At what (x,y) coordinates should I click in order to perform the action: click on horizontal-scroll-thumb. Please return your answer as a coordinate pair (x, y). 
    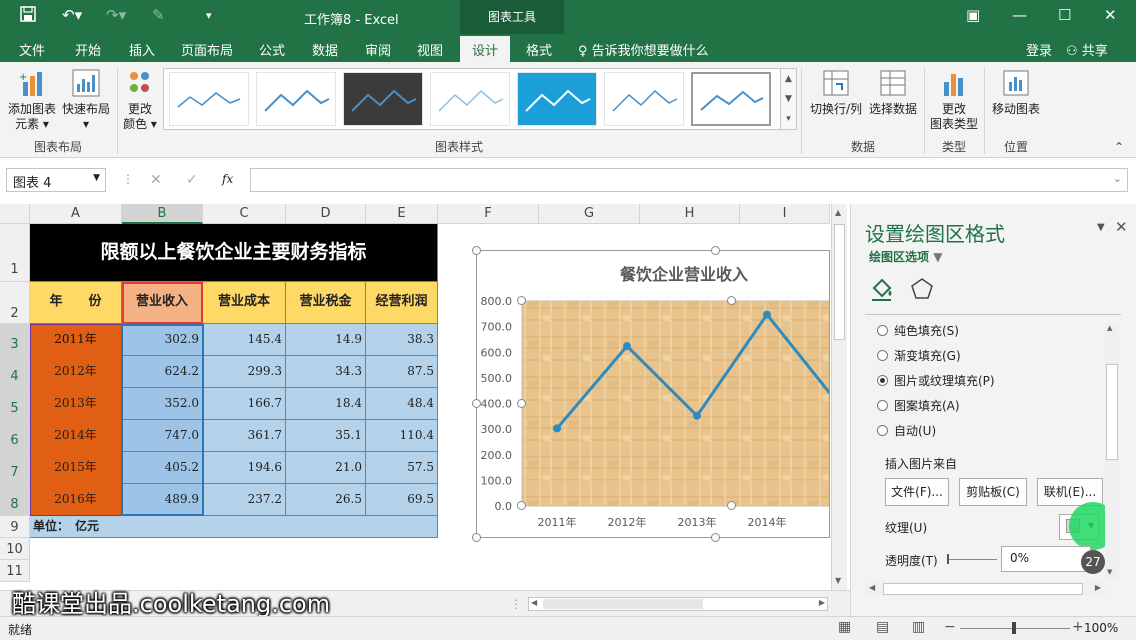
    Looking at the image, I should click on (623, 604).